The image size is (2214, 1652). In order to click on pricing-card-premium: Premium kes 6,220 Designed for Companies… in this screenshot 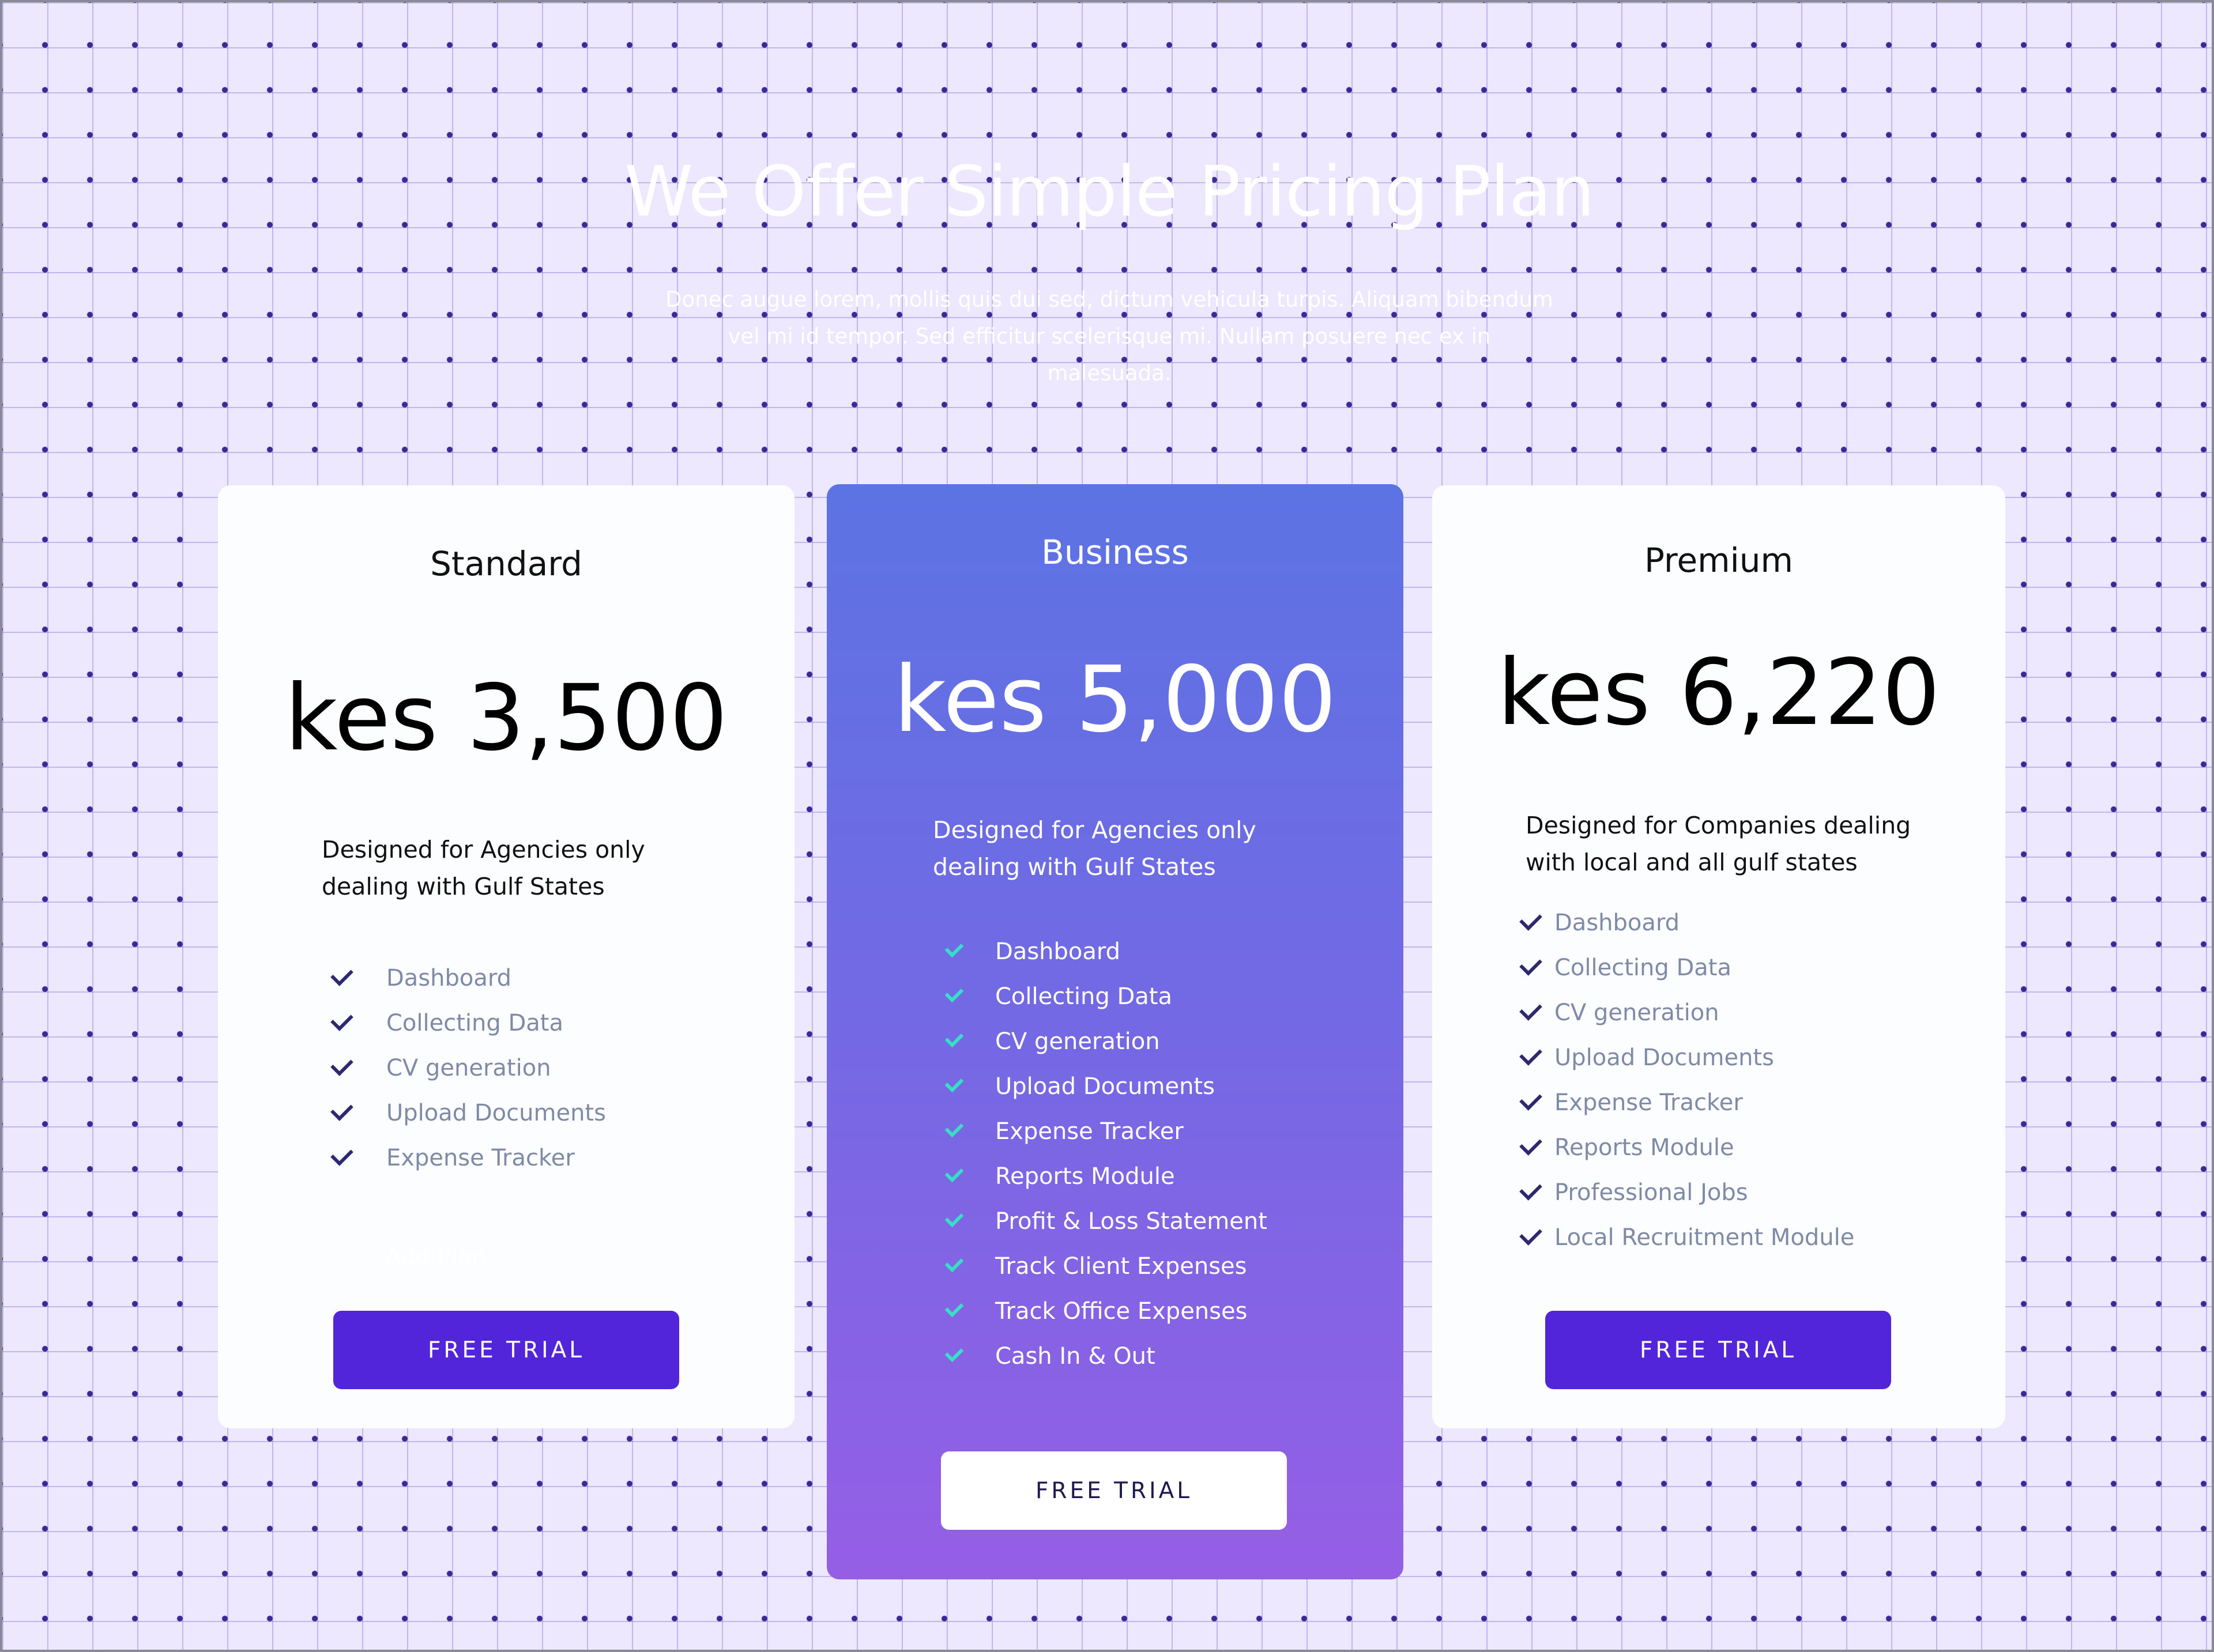, I will do `click(1718, 956)`.